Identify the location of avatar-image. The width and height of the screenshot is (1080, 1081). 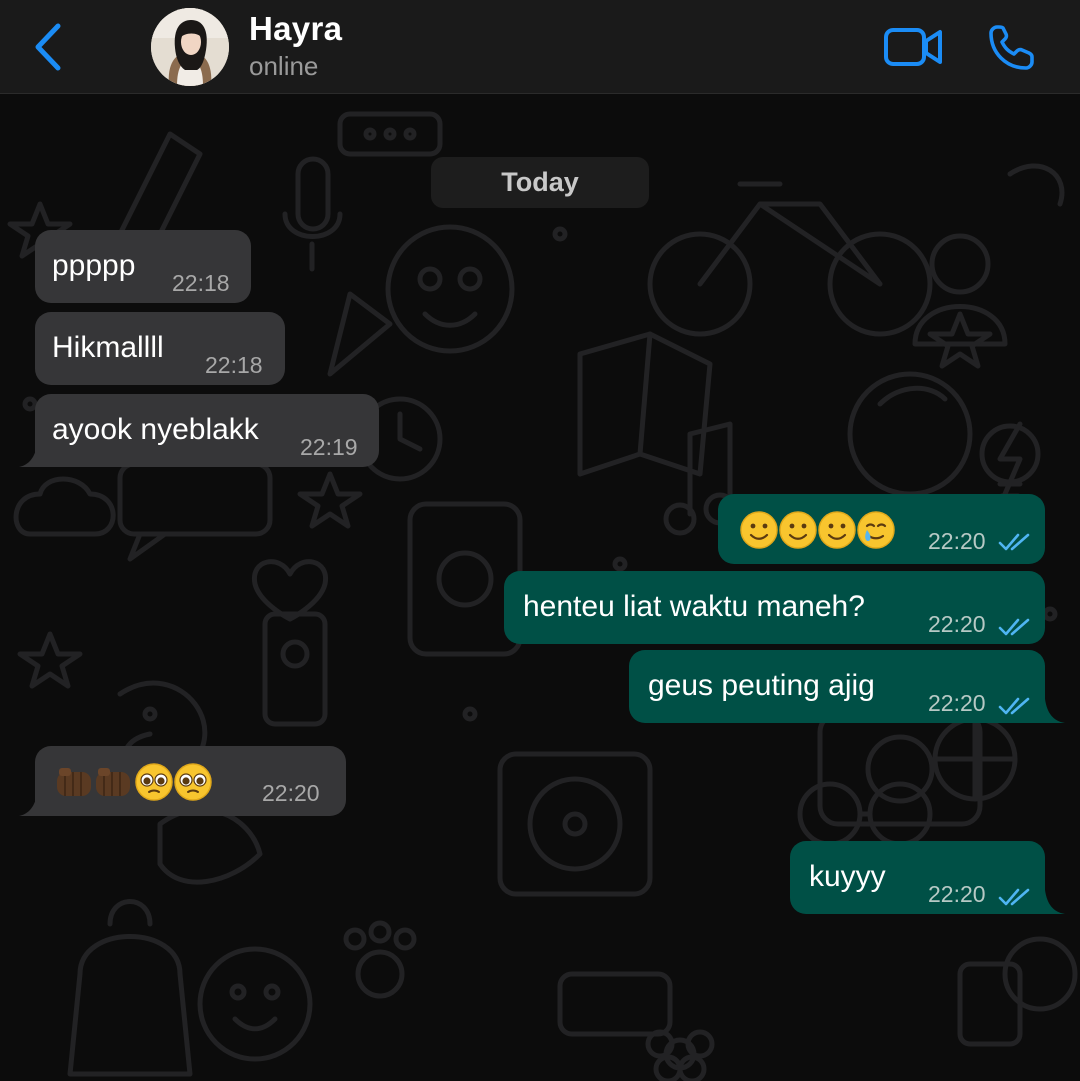
(190, 47).